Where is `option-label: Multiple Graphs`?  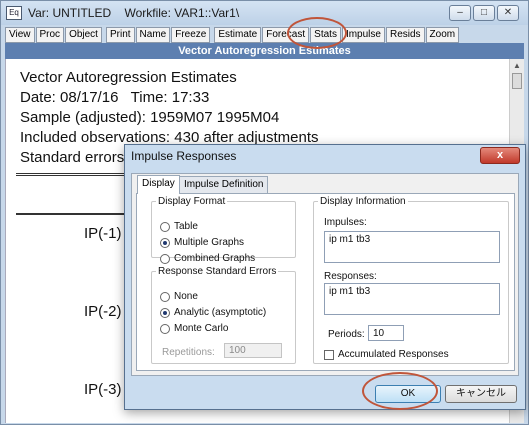
option-label: Multiple Graphs is located at coordinates (209, 242).